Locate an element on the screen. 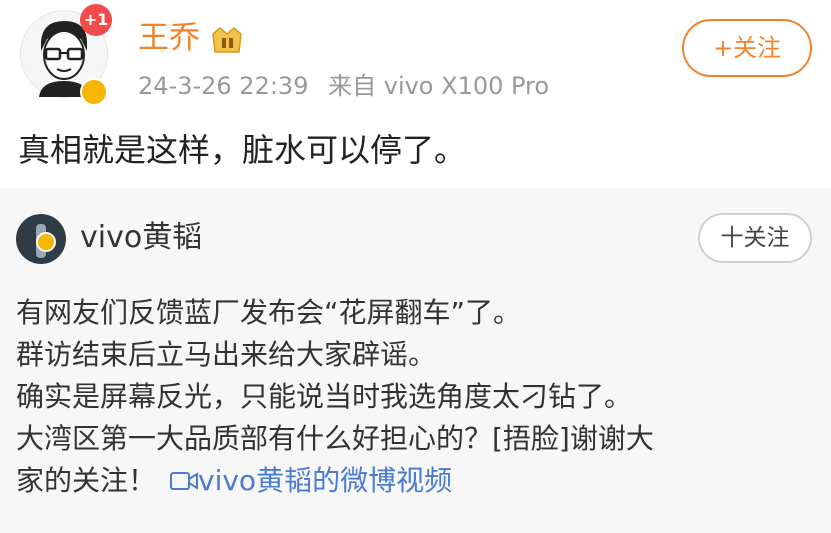 The image size is (831, 533). post-source: 来自 vivo X100 Pro is located at coordinates (439, 86).